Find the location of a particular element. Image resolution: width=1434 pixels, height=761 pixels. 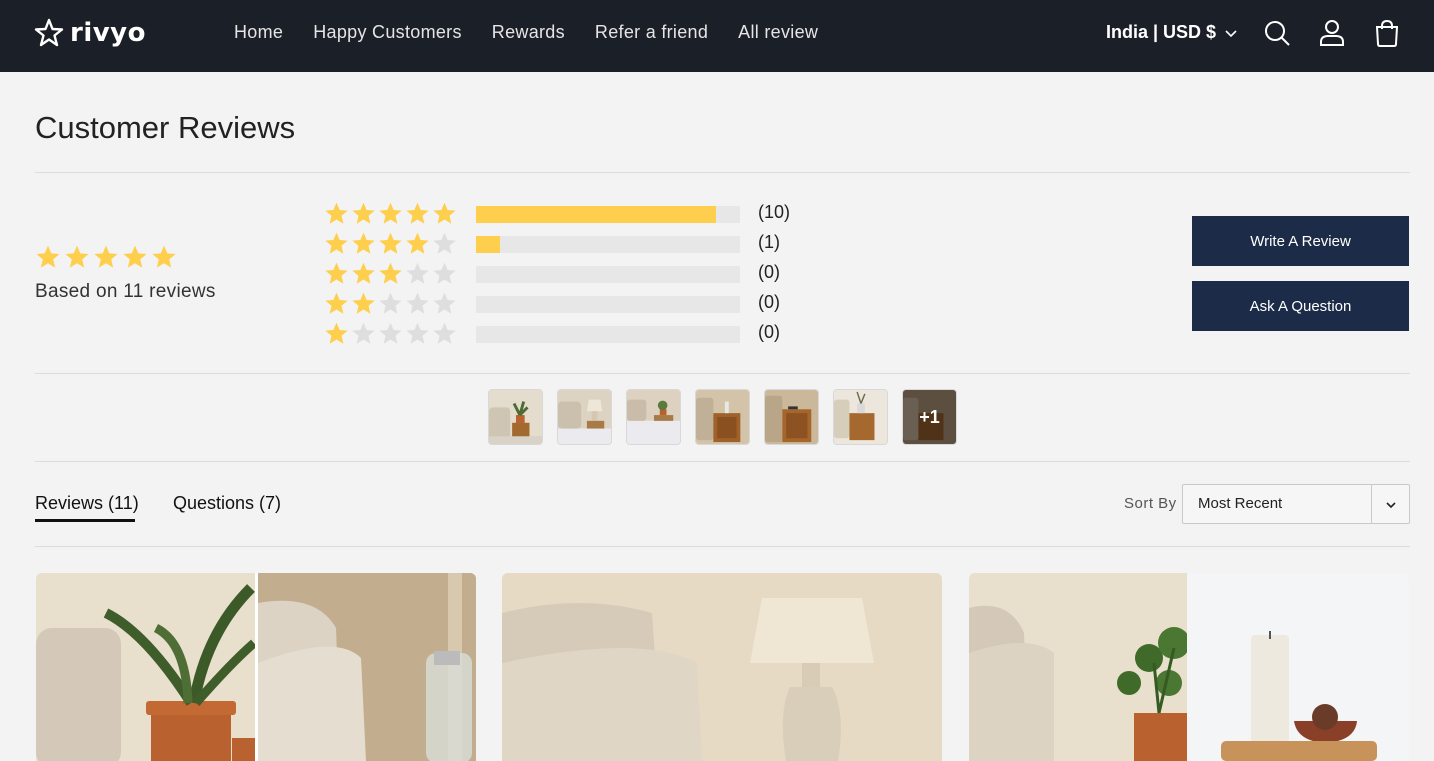

write-review-button: Write A Review is located at coordinates (1300, 241).